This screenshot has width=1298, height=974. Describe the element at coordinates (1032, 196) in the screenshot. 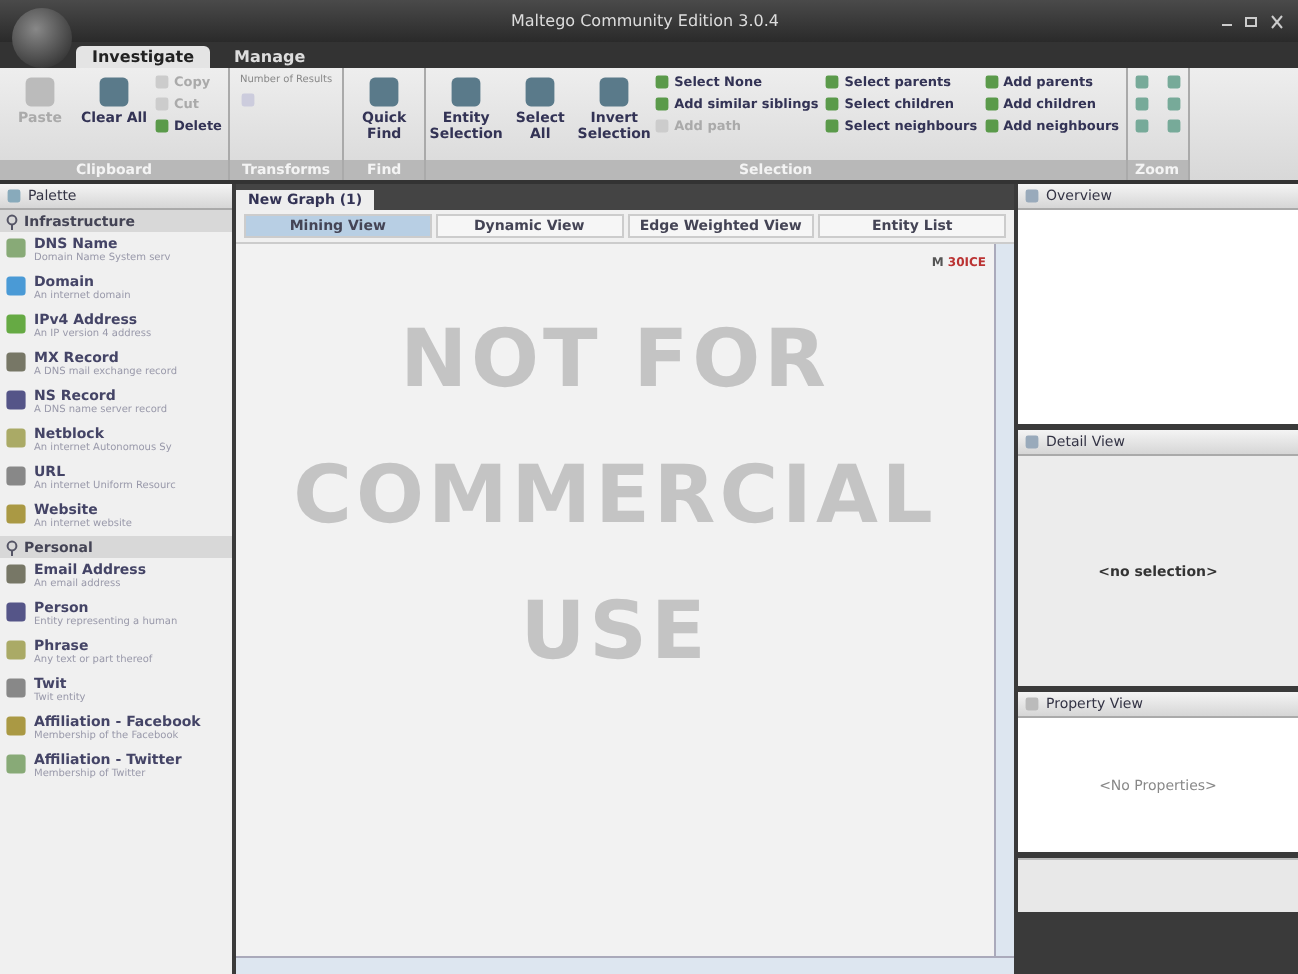

I see `overview-icon` at that location.